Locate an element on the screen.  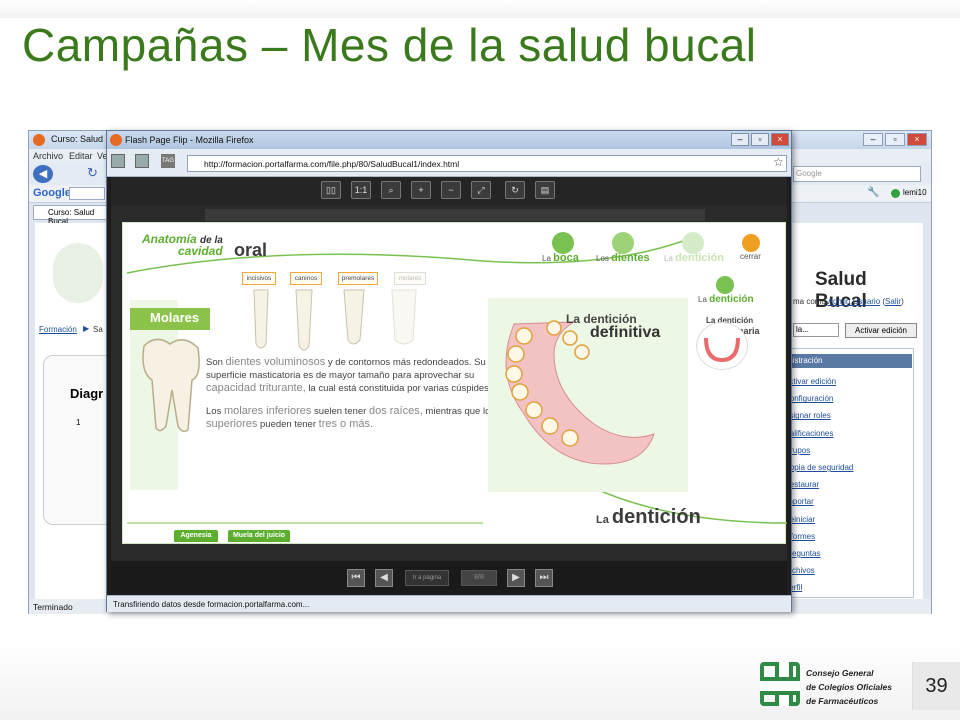
pharmacy-cross-icon is located at coordinates (780, 684).